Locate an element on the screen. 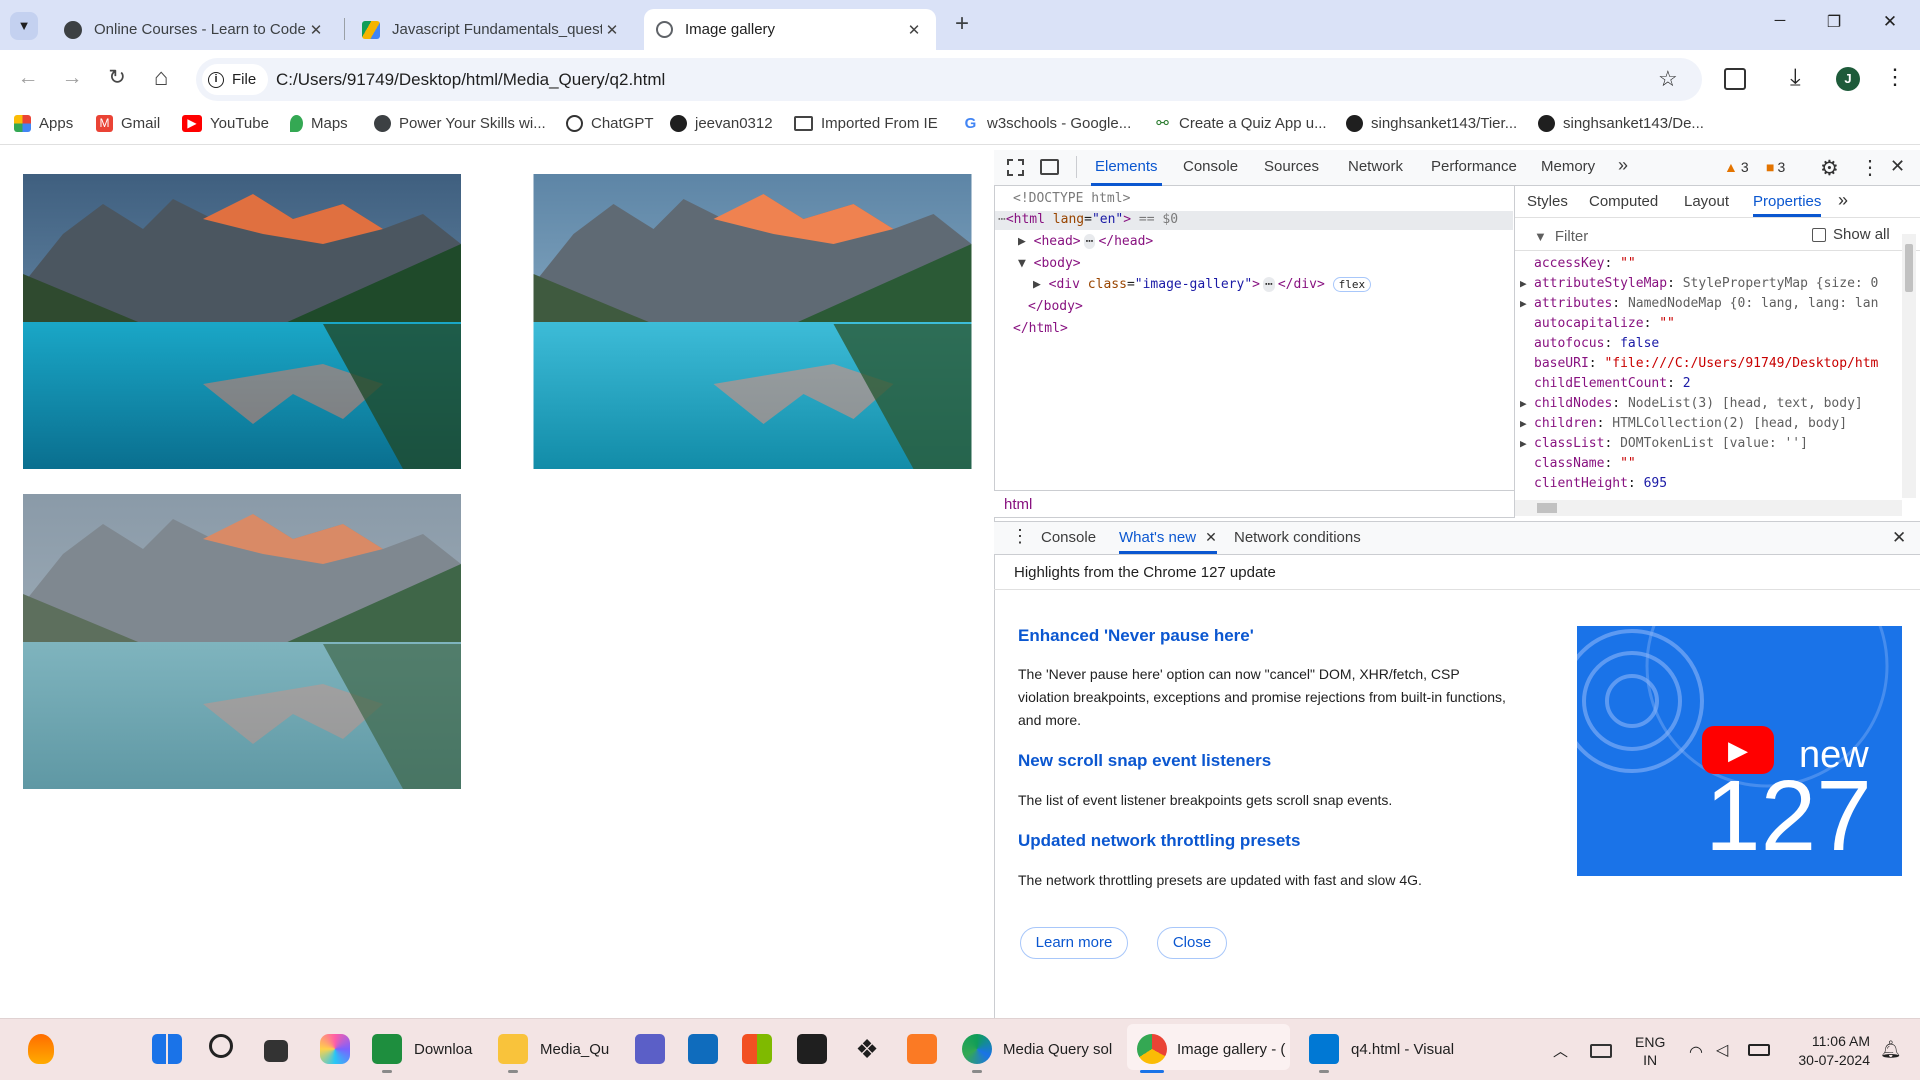 The image size is (1920, 1080). bookmark-youtube: ▶ YouTube is located at coordinates (225, 123).